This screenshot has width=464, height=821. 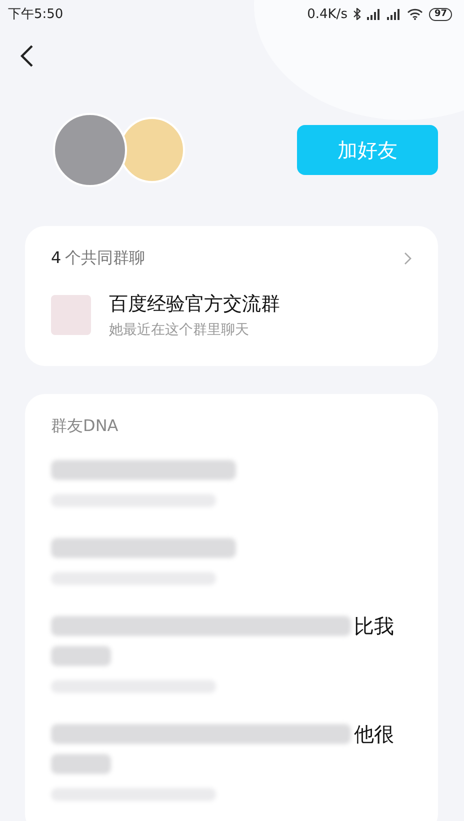 I want to click on group-item: 百度经验官方交流群 她最近在这个群里聊天, so click(x=231, y=315).